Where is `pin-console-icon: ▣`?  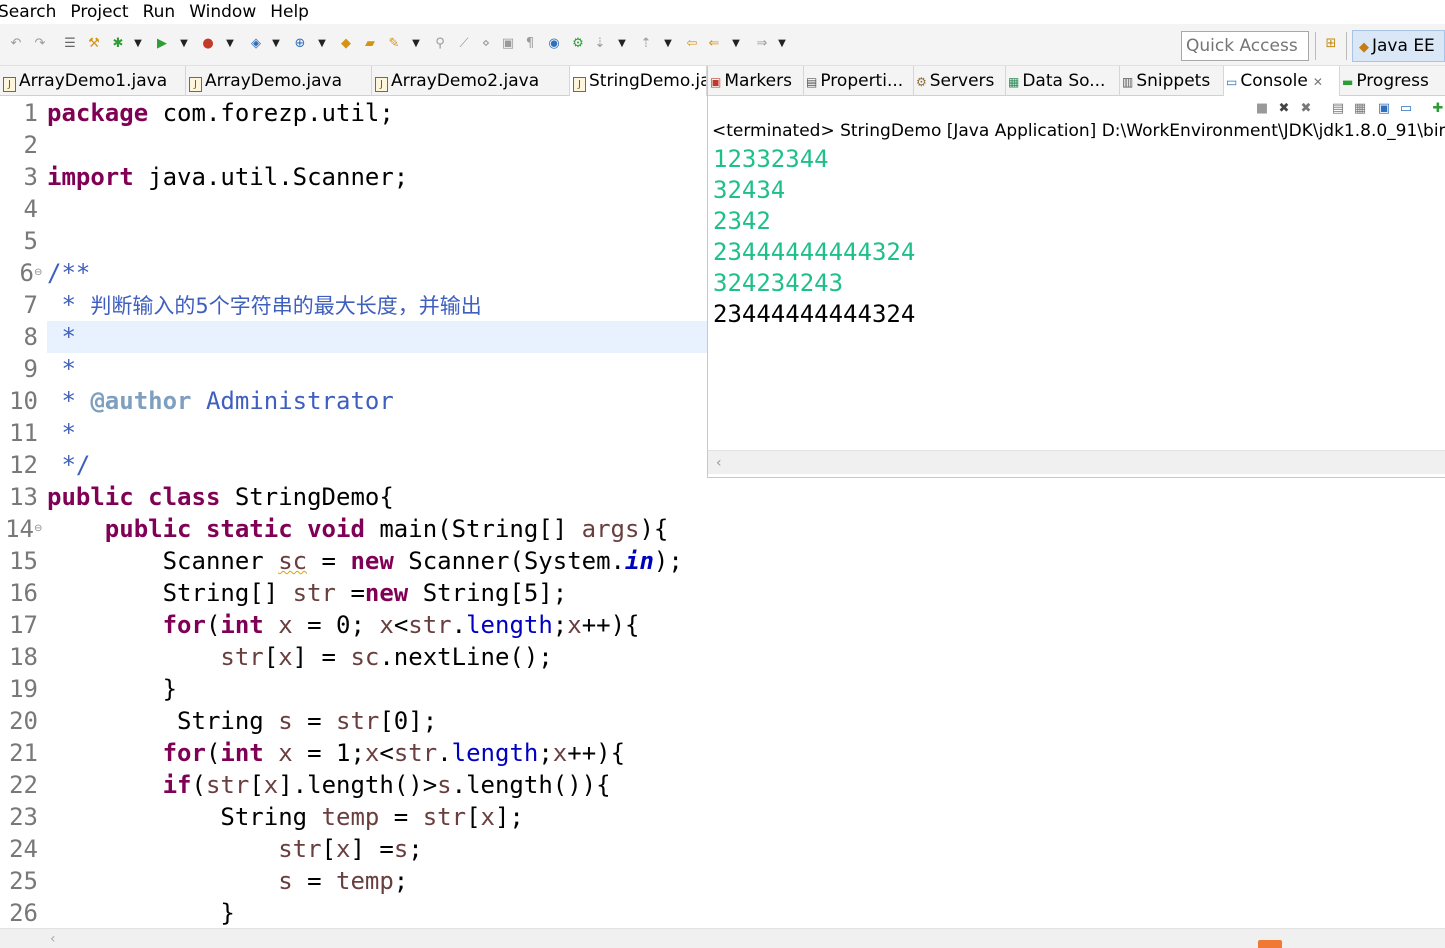
pin-console-icon: ▣ is located at coordinates (1384, 109).